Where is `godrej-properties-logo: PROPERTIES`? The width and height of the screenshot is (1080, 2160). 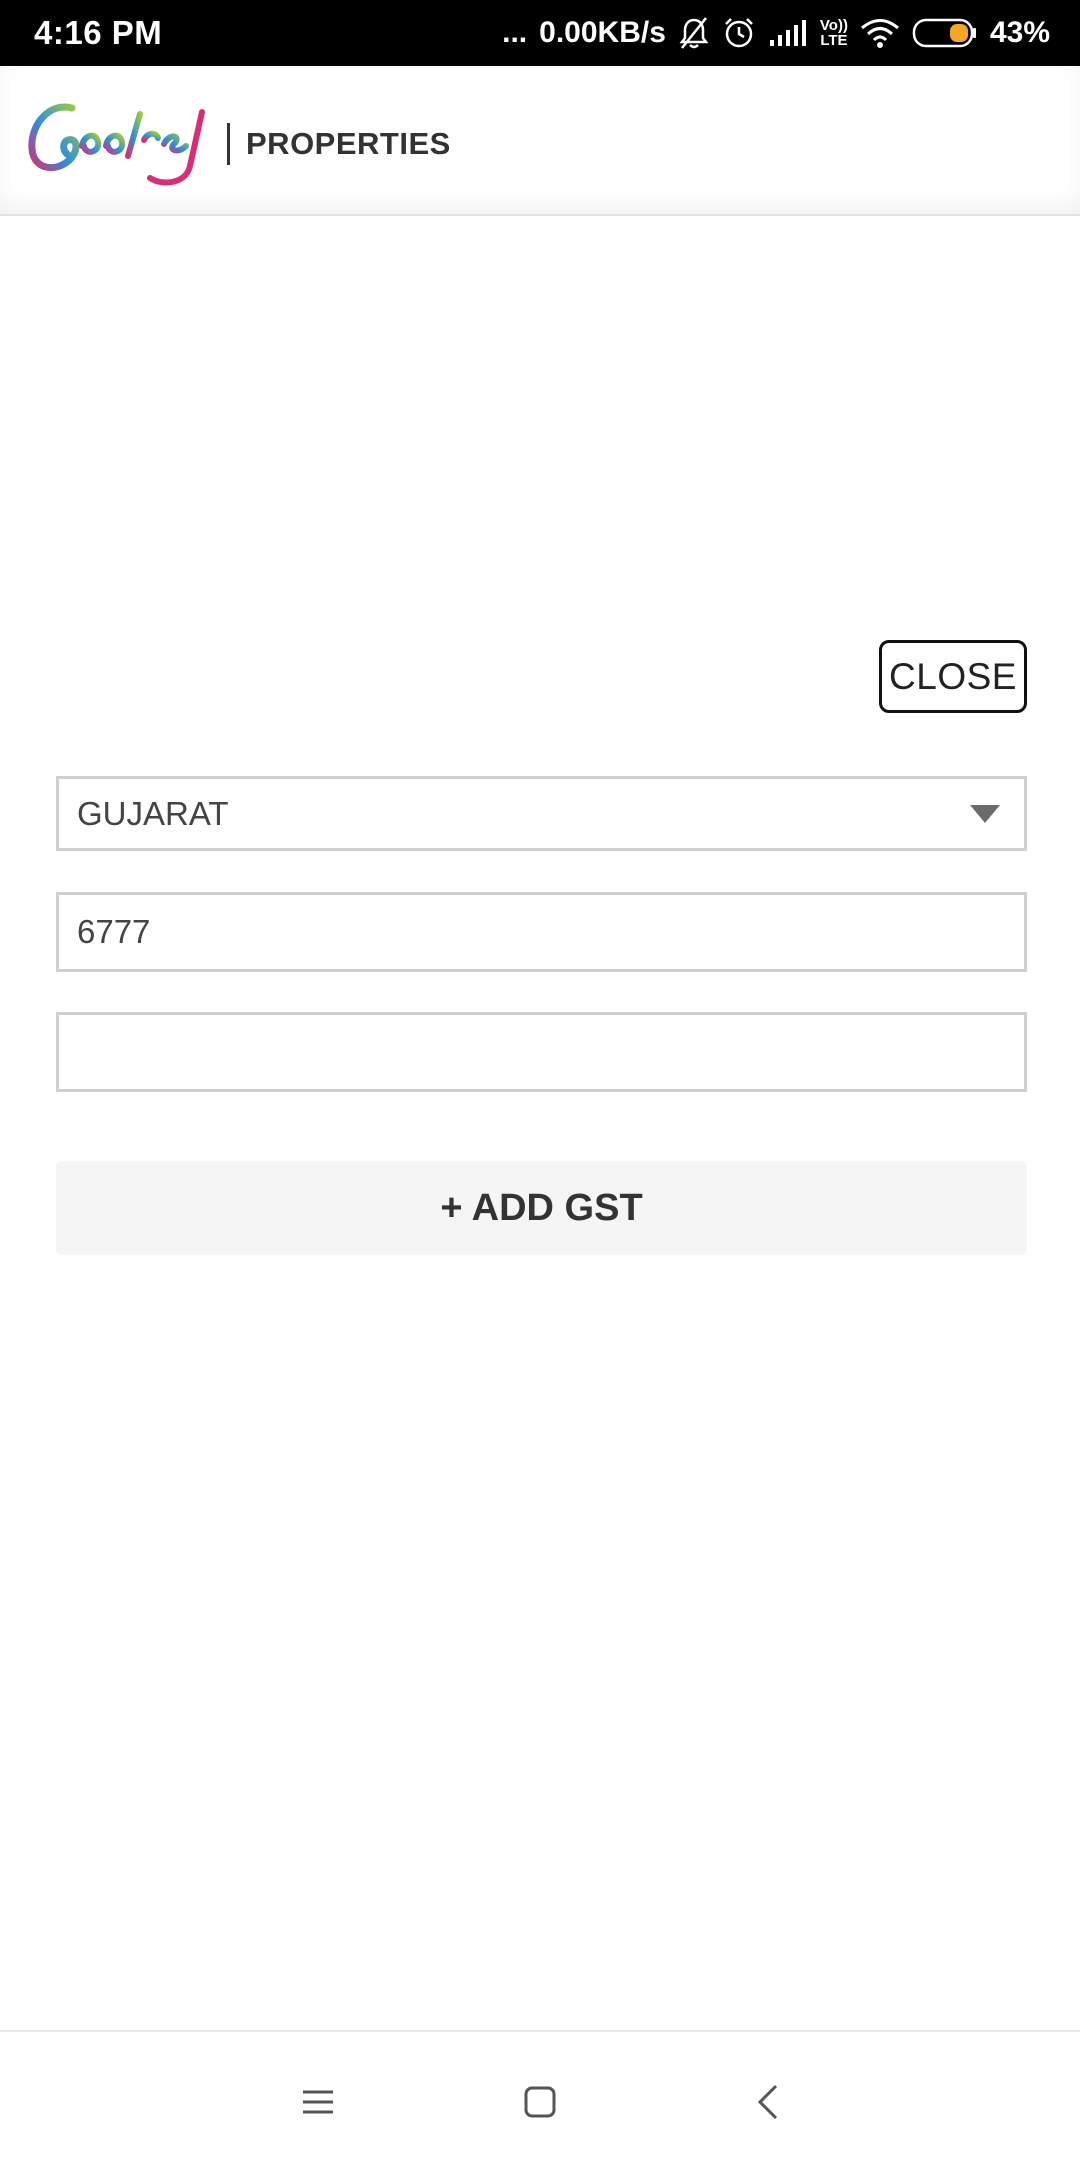
godrej-properties-logo: PROPERTIES is located at coordinates (236, 144).